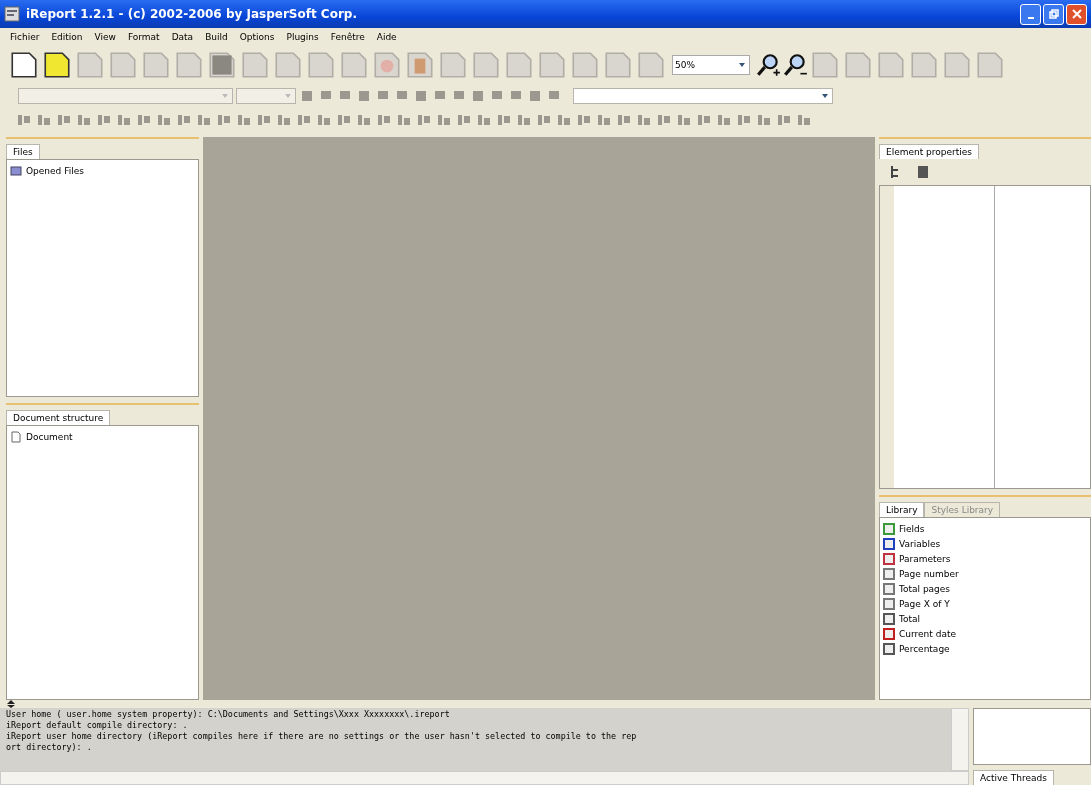  I want to click on style-combo, so click(703, 96).